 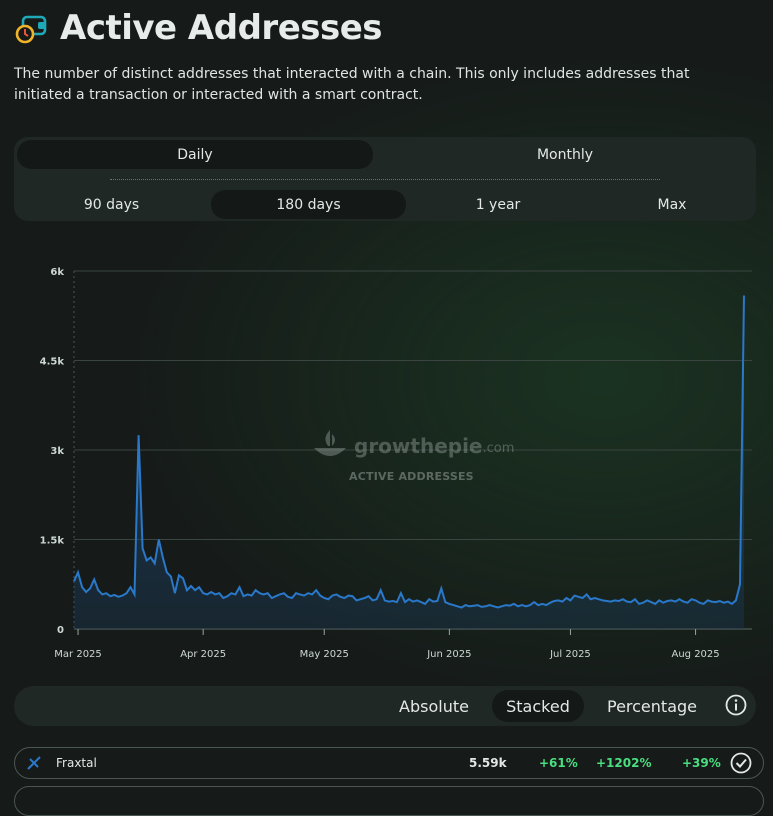 I want to click on watermark-brand: growthepie, so click(x=418, y=446).